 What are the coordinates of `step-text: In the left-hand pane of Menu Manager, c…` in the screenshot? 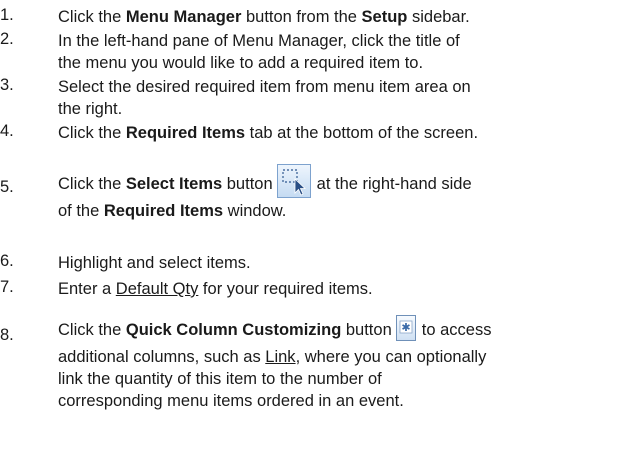 It's located at (343, 52).